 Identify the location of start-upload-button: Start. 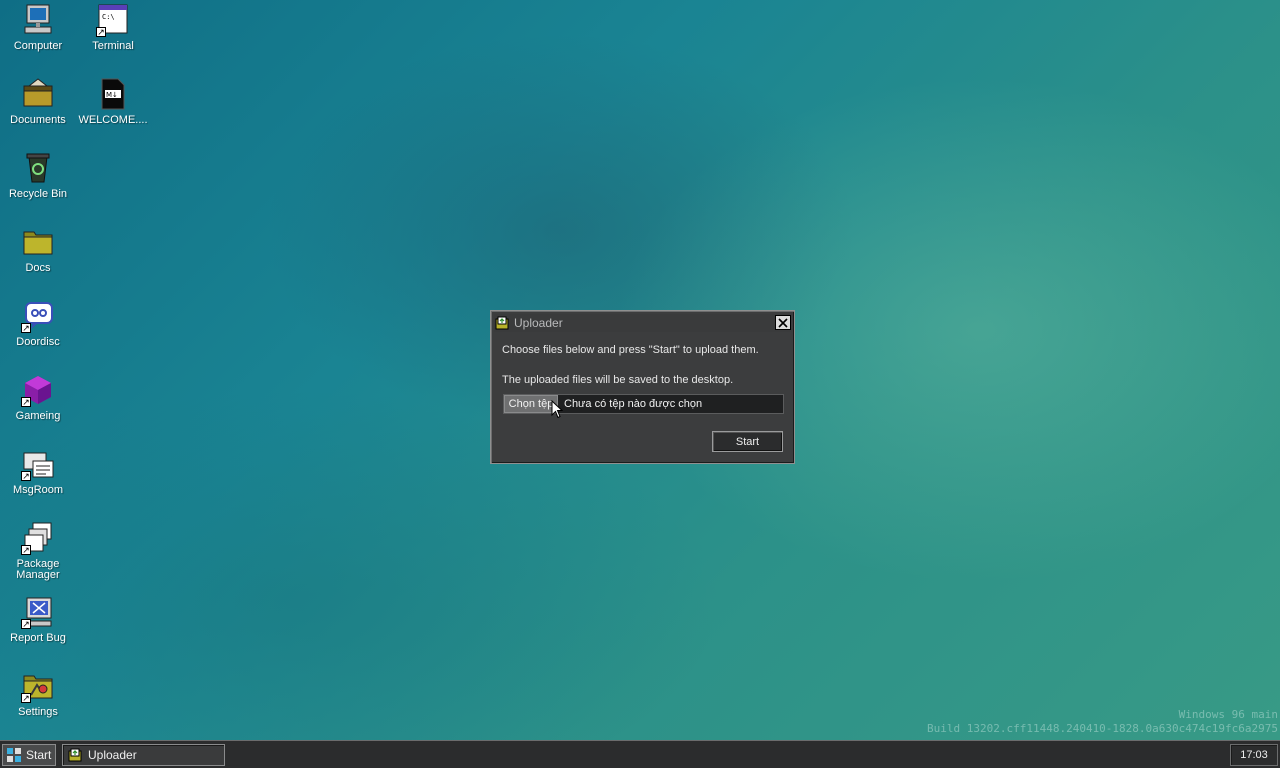
(747, 441).